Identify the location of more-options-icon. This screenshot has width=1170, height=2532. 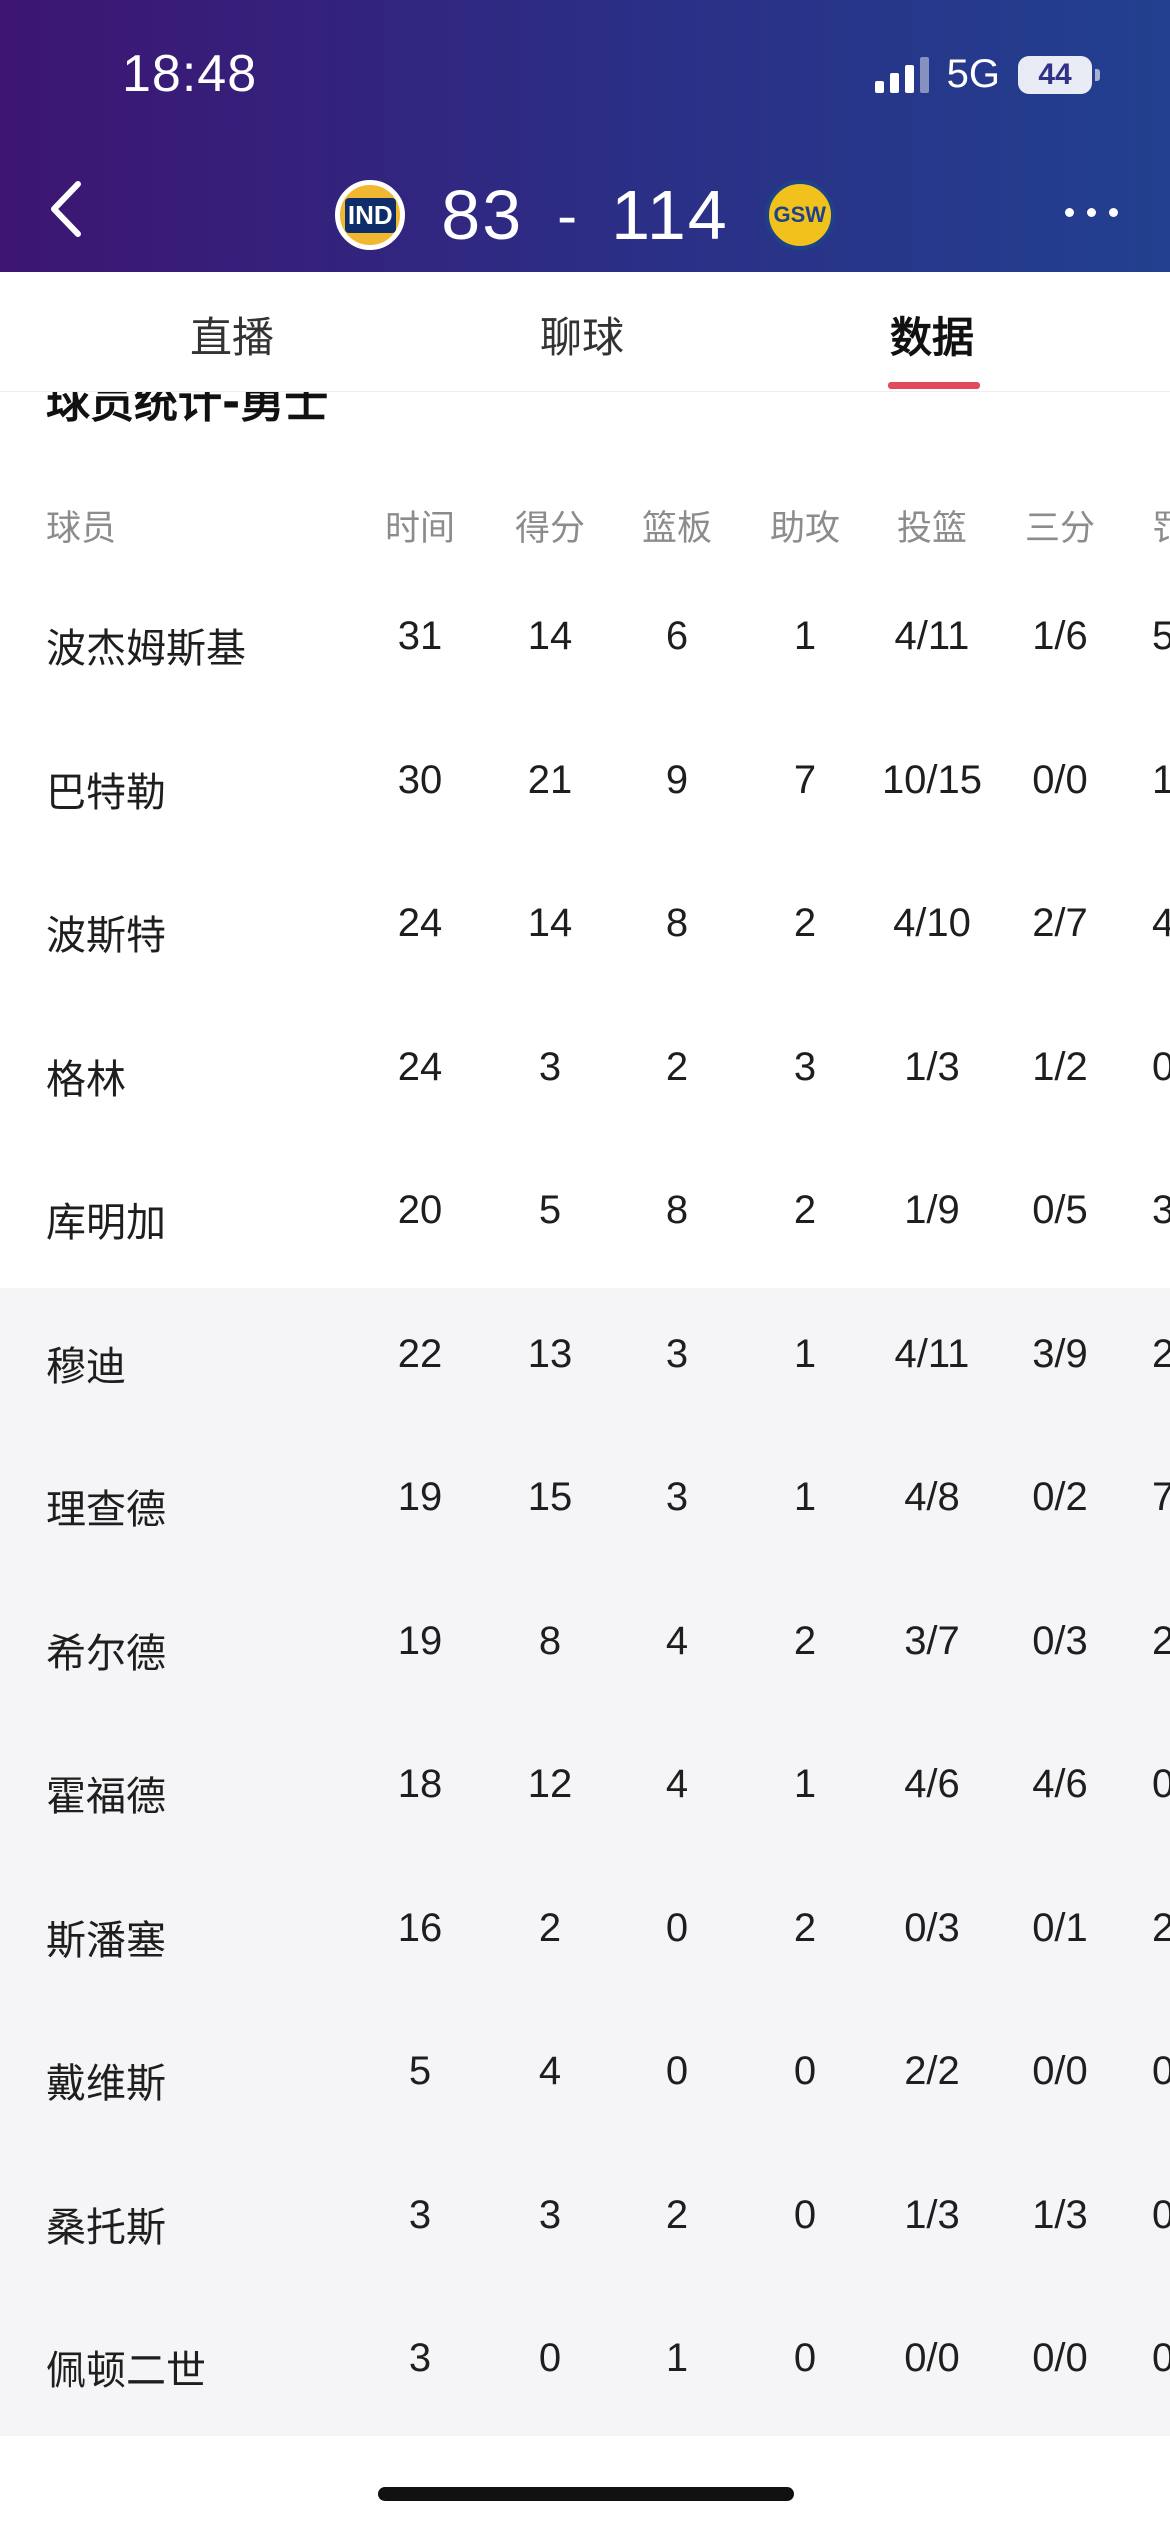
(1091, 212).